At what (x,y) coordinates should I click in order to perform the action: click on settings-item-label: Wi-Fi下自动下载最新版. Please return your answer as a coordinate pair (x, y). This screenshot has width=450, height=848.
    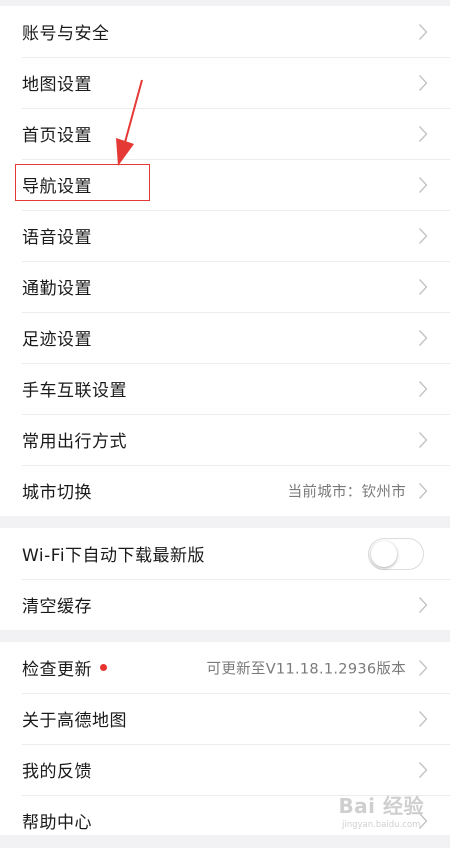
    Looking at the image, I should click on (114, 556).